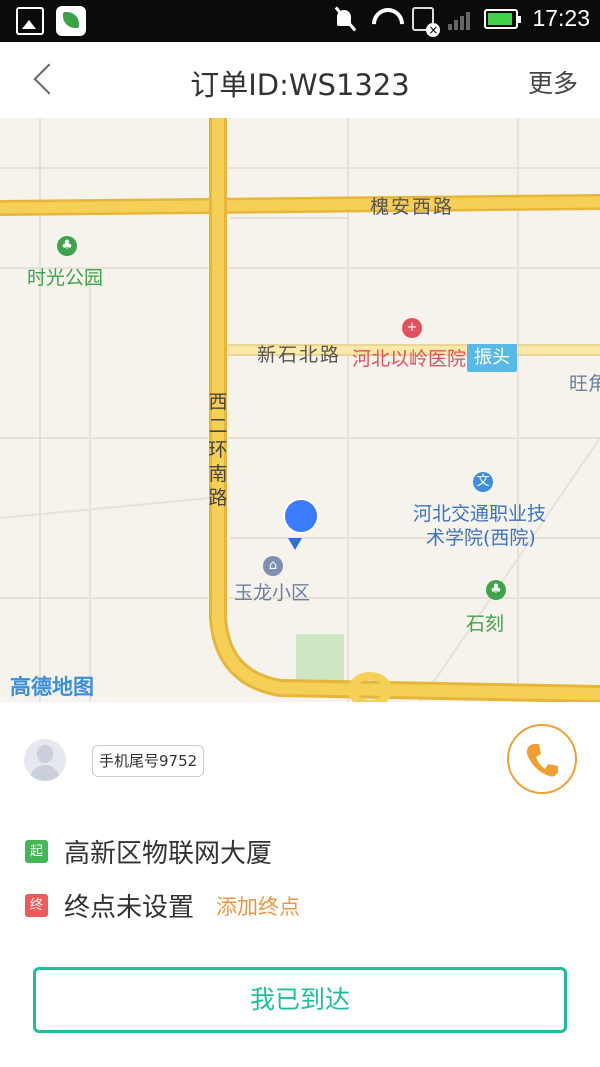 The image size is (600, 1067). I want to click on end-row: 终 终点未设置 添加终点, so click(162, 905).